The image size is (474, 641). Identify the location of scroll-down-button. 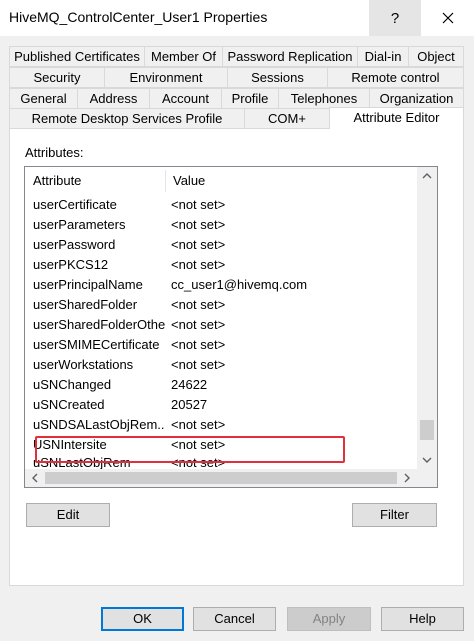
(427, 460).